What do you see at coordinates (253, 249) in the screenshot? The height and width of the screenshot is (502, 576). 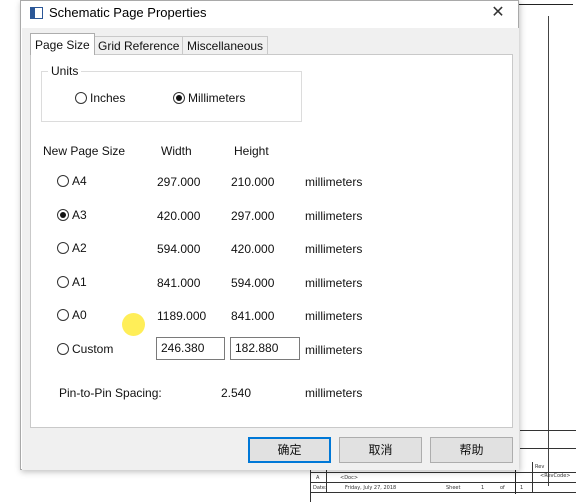 I see `size-height-value: 420.000` at bounding box center [253, 249].